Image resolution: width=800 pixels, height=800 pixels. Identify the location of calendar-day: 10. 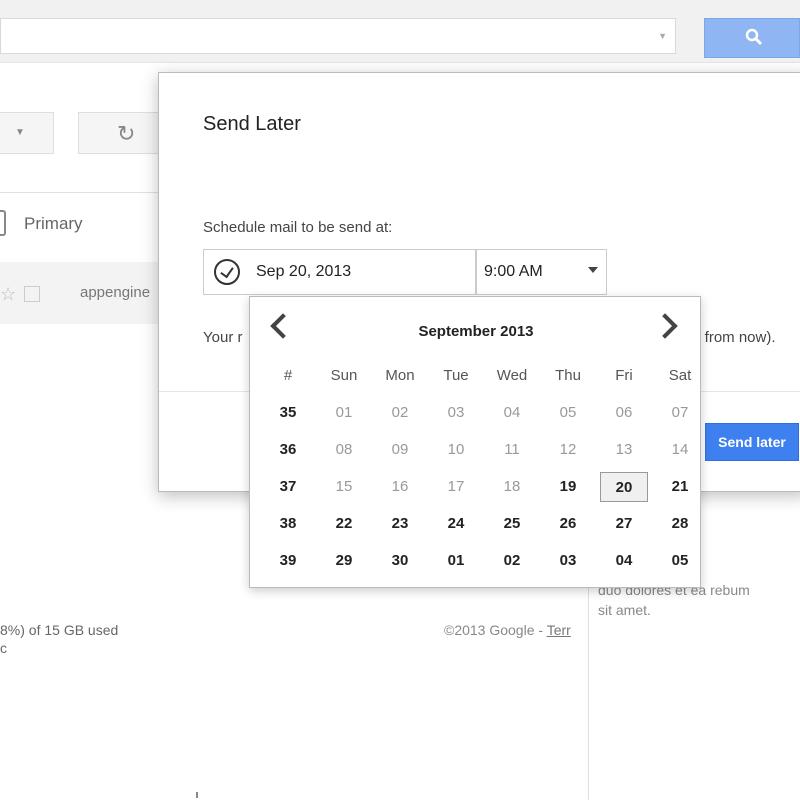
(456, 449).